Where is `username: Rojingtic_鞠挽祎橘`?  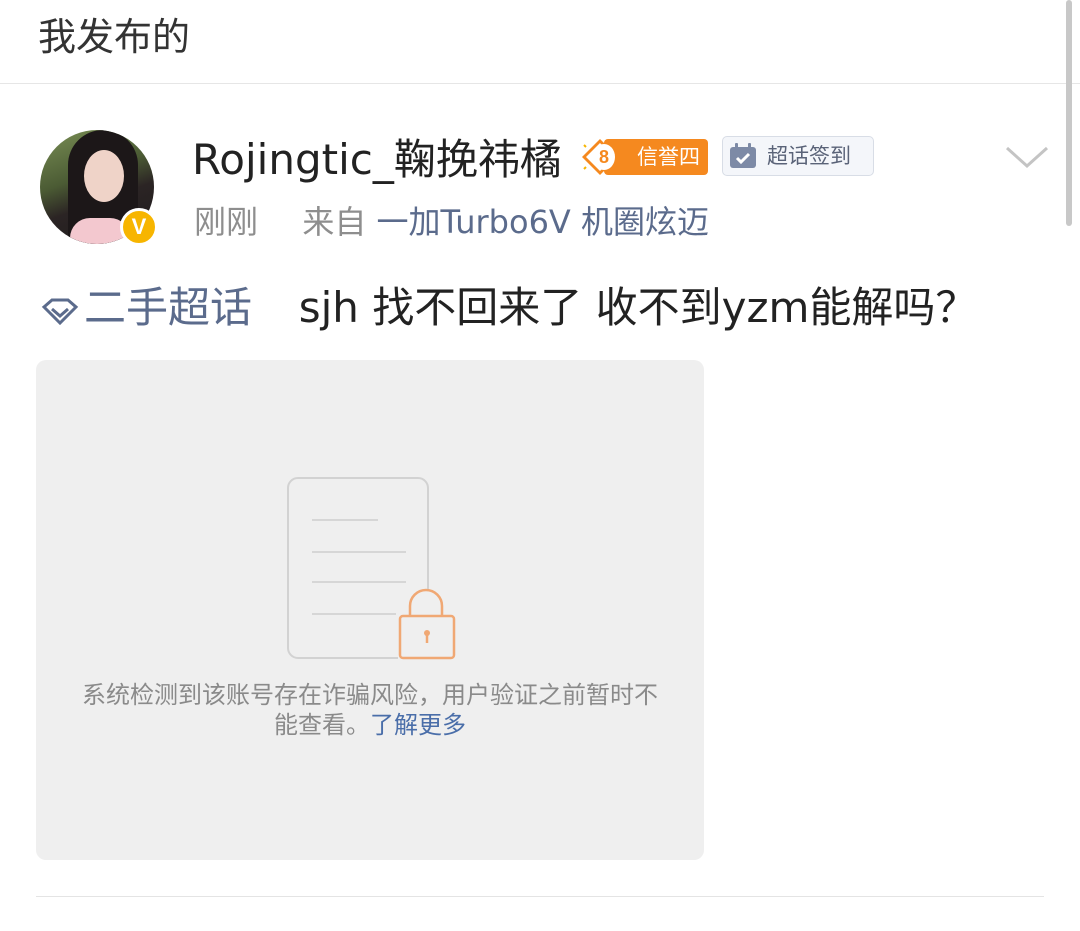 username: Rojingtic_鞠挽祎橘 is located at coordinates (377, 160).